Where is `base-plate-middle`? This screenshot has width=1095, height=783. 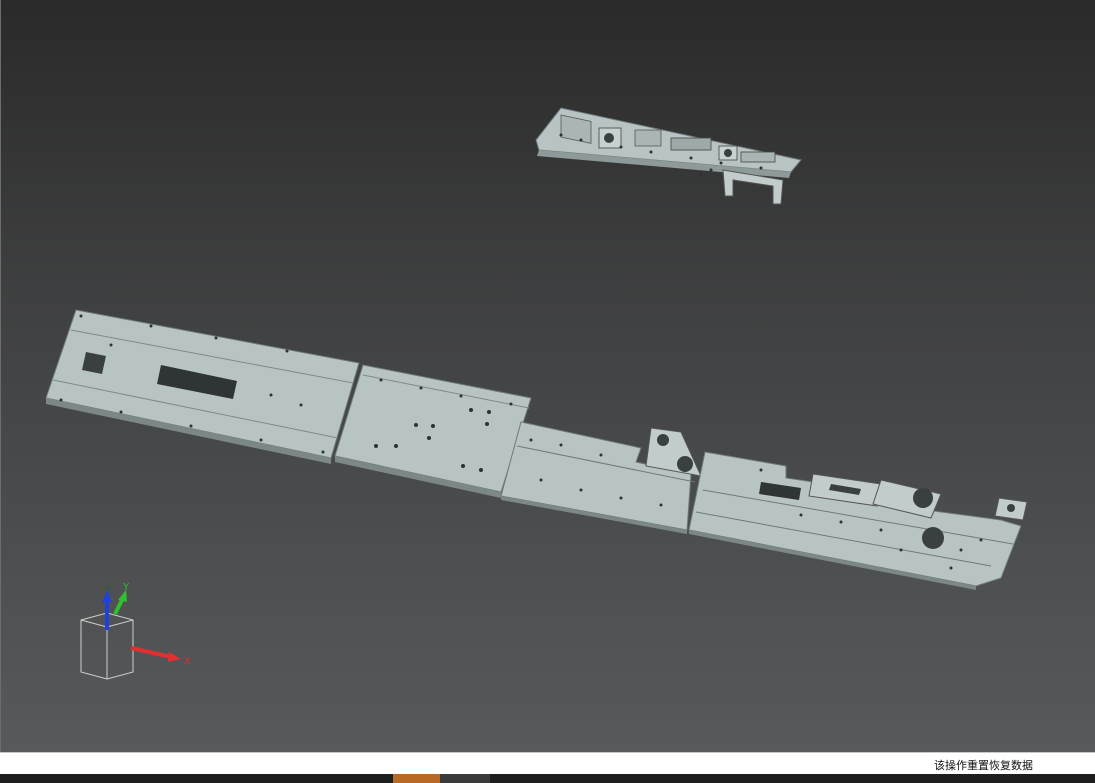 base-plate-middle is located at coordinates (433, 431).